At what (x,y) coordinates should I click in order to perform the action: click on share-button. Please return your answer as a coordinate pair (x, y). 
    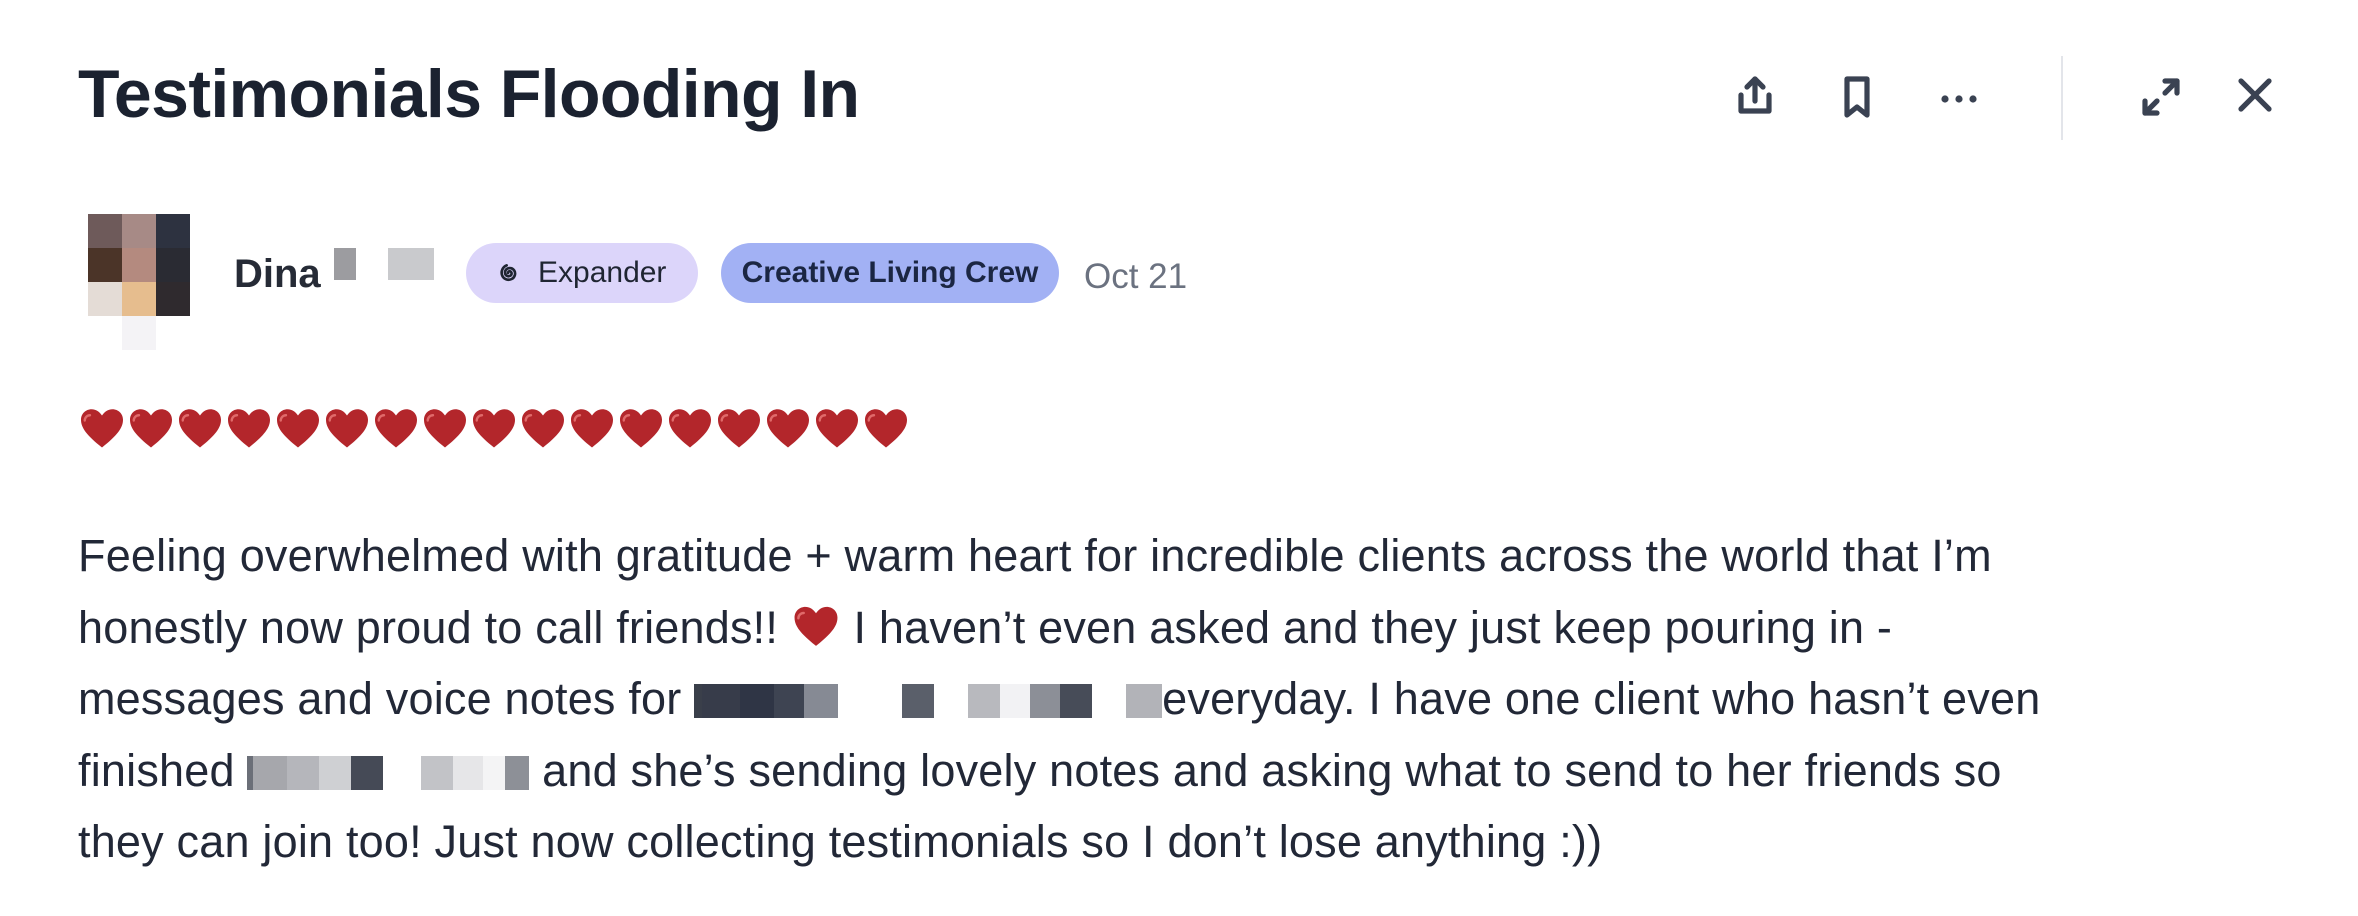
    Looking at the image, I should click on (1755, 97).